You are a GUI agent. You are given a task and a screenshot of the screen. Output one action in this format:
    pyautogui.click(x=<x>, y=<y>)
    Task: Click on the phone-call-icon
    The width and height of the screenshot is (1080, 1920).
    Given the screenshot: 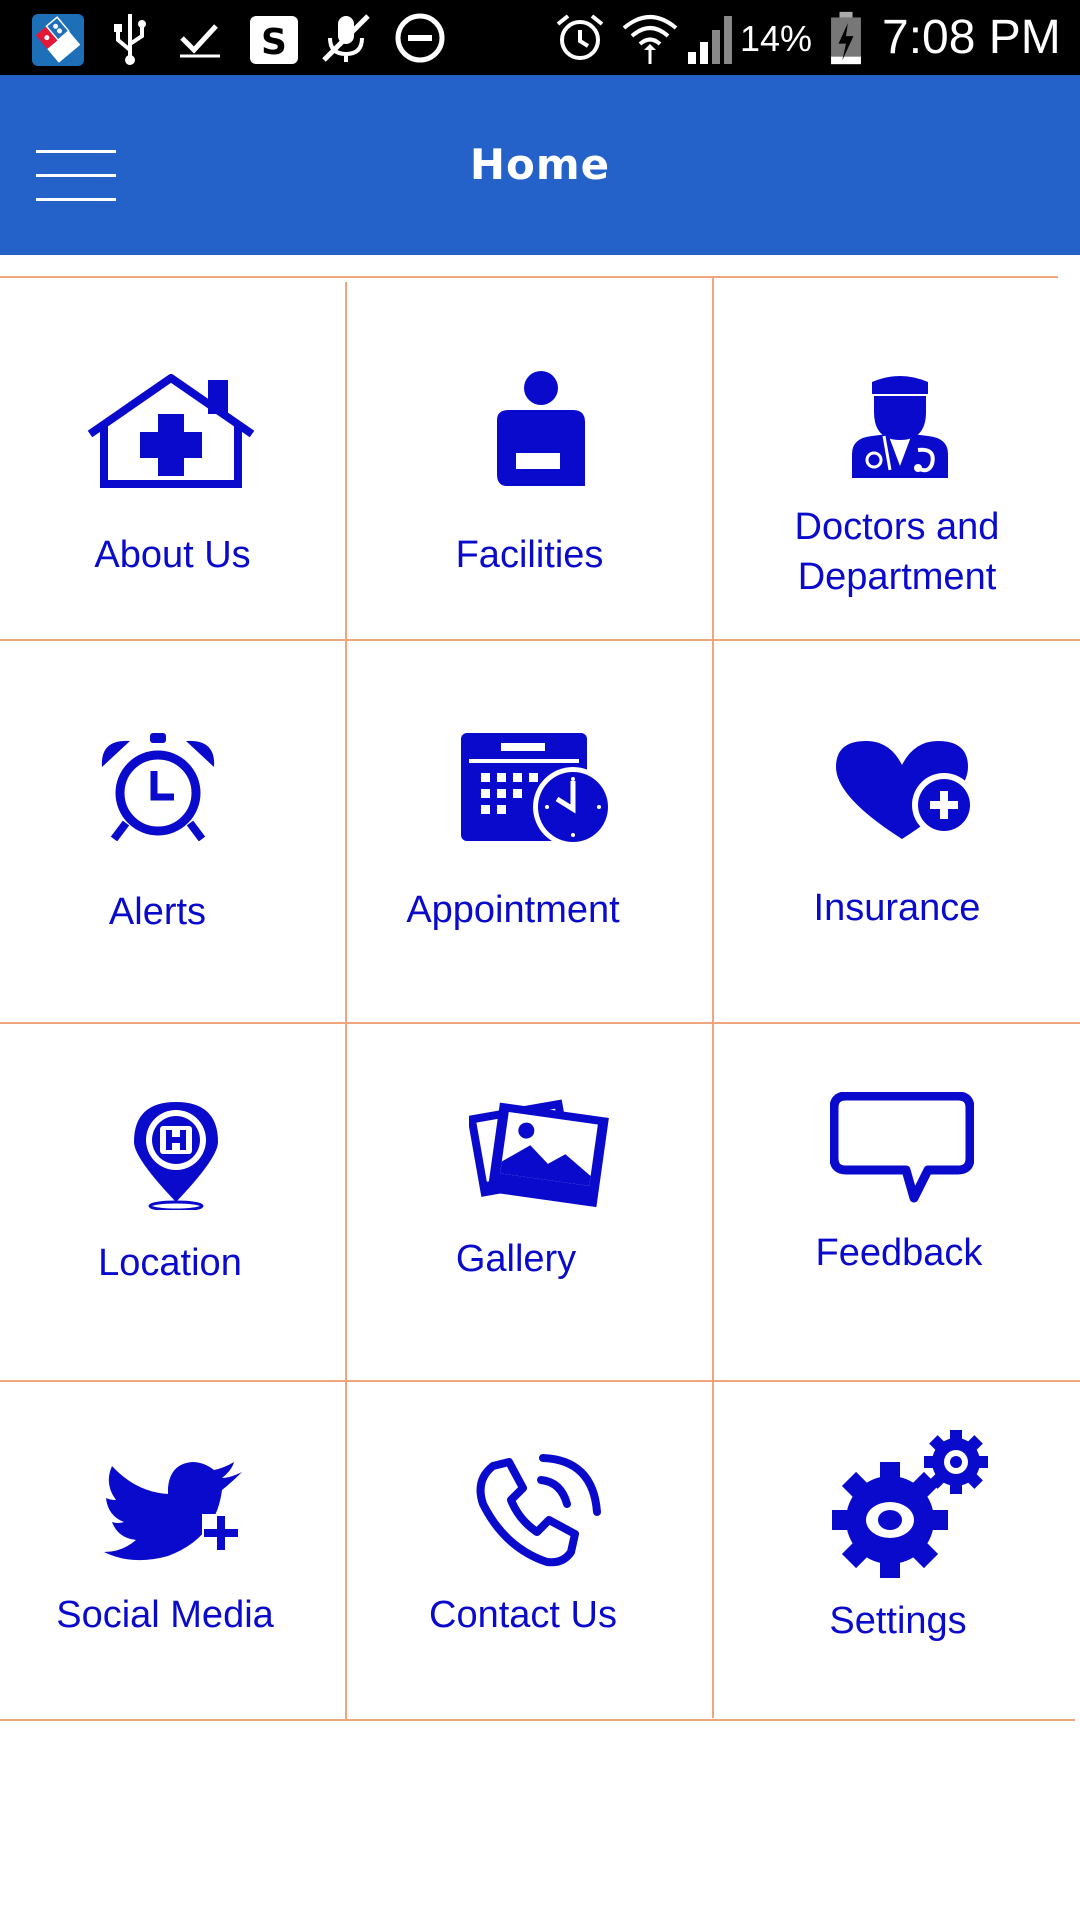 What is the action you would take?
    pyautogui.click(x=538, y=1510)
    